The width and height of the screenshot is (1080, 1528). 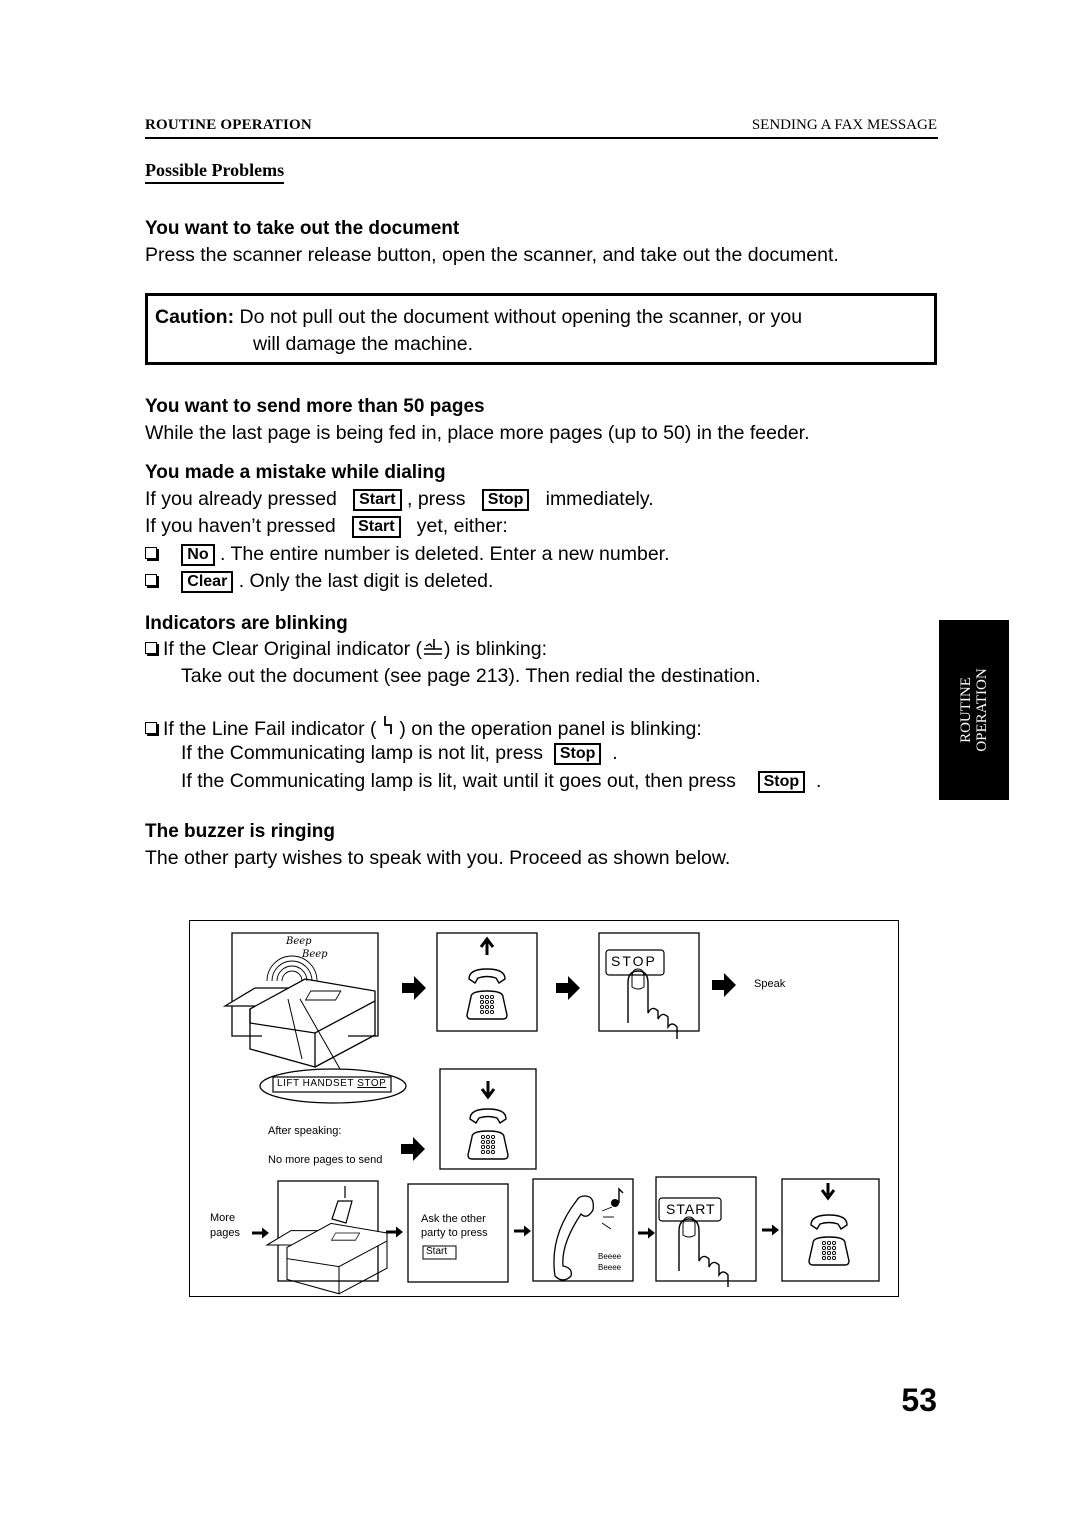 What do you see at coordinates (225, 1233) in the screenshot?
I see `more-pages-label-2: pages` at bounding box center [225, 1233].